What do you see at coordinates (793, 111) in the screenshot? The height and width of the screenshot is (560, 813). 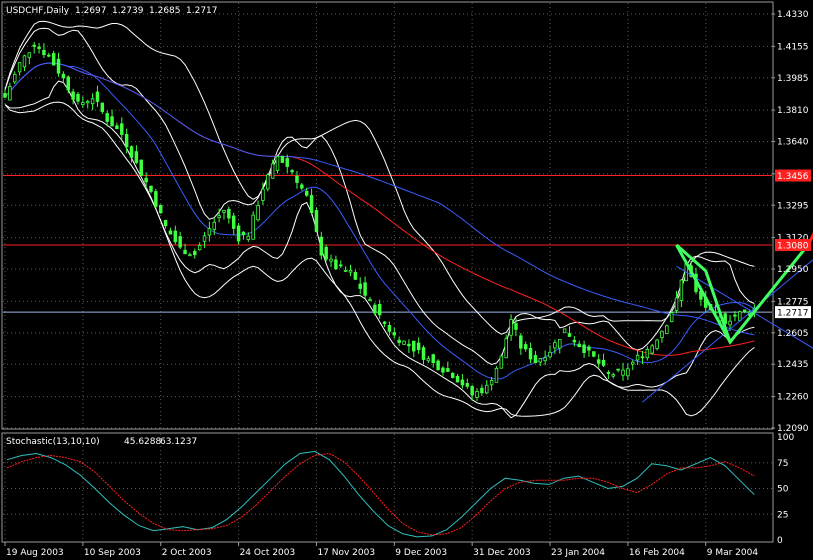 I see `price-axis-label: 1.3810` at bounding box center [793, 111].